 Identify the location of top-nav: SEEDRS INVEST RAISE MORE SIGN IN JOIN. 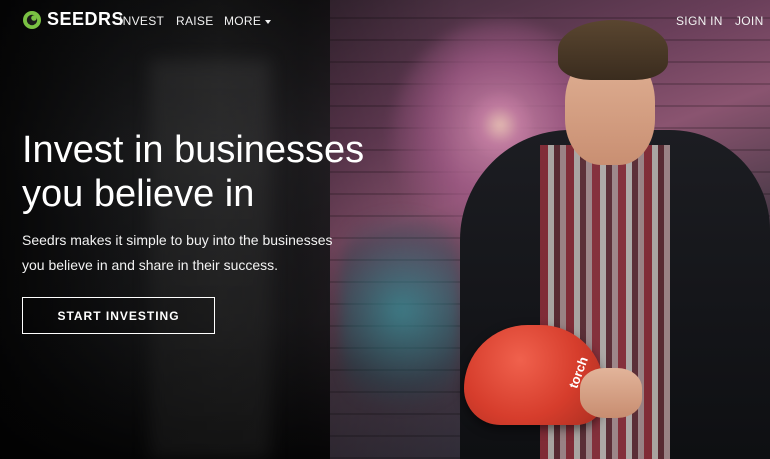
(385, 21).